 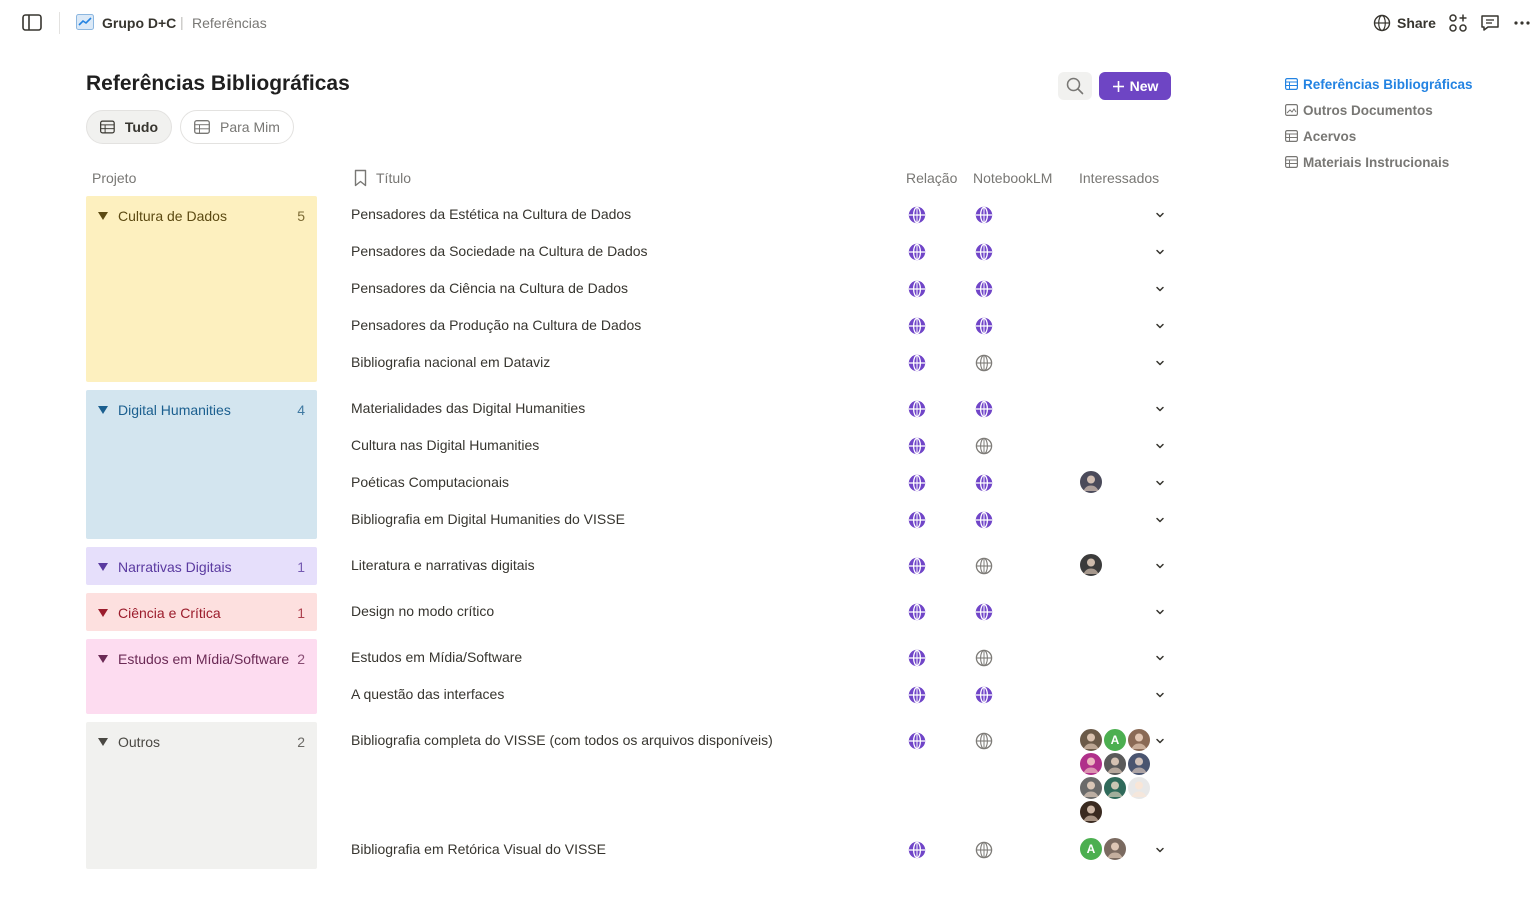 What do you see at coordinates (761, 363) in the screenshot?
I see `table-row: Bibliografia nacional em Dataviz` at bounding box center [761, 363].